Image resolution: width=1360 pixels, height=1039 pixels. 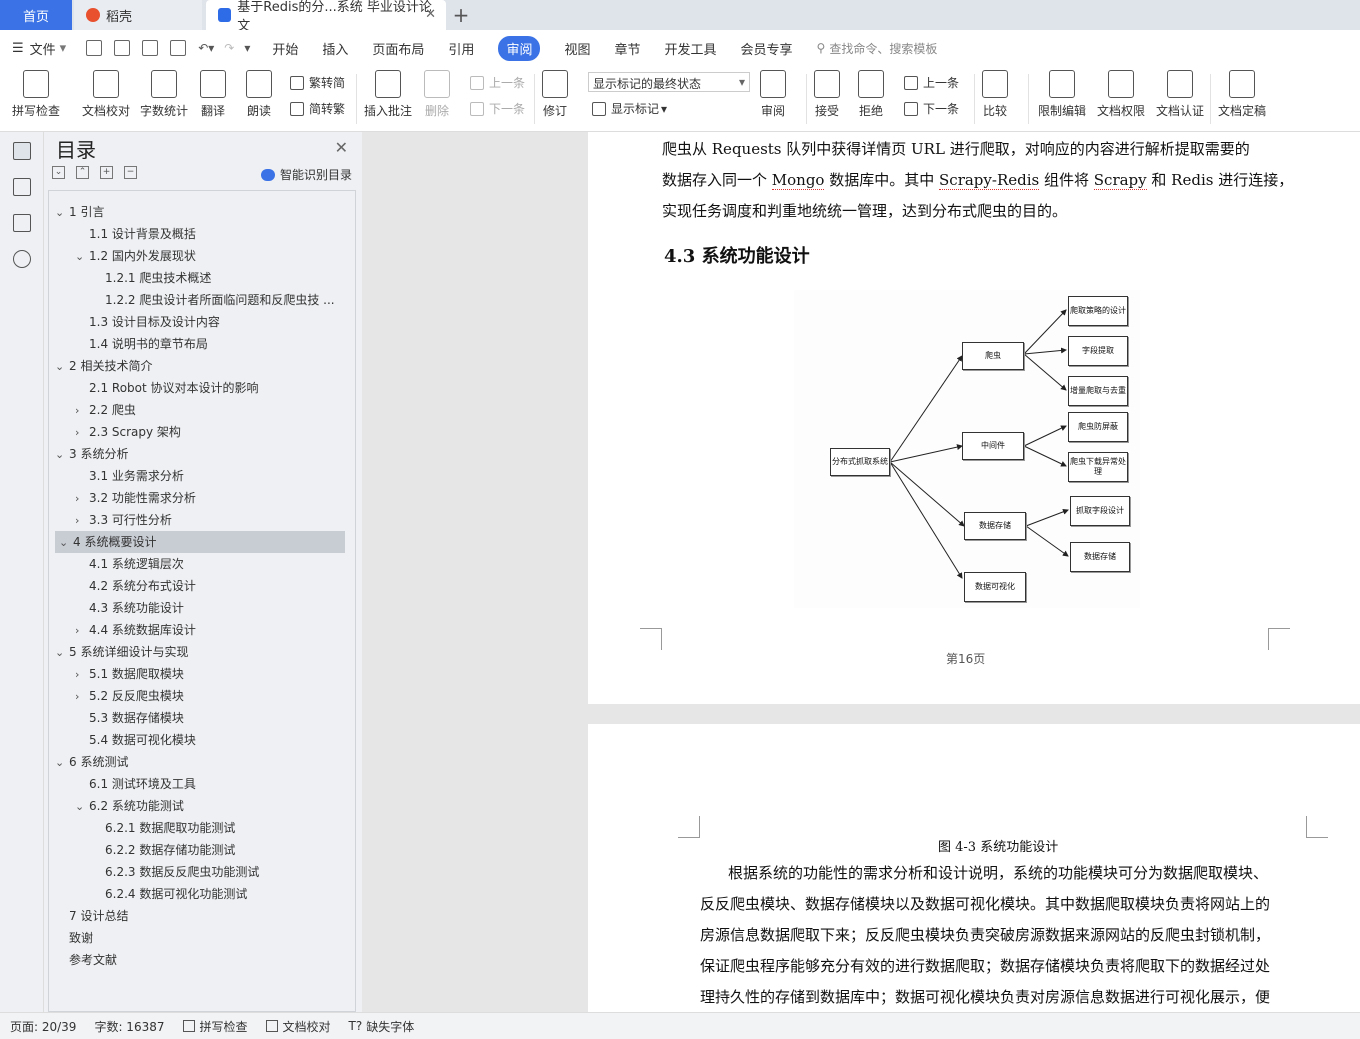 What do you see at coordinates (877, 48) in the screenshot?
I see `command-search: ⚲ 查找命令、搜索模板` at bounding box center [877, 48].